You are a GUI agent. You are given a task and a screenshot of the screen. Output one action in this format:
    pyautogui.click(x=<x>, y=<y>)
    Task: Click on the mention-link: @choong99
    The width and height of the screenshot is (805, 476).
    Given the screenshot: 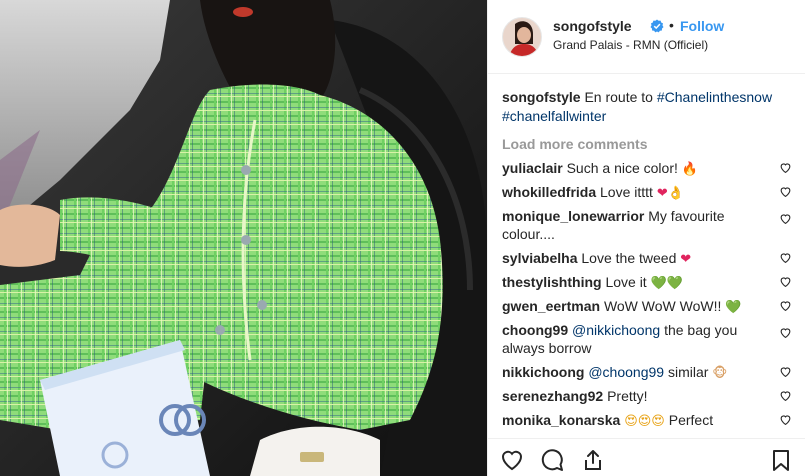 What is the action you would take?
    pyautogui.click(x=626, y=372)
    